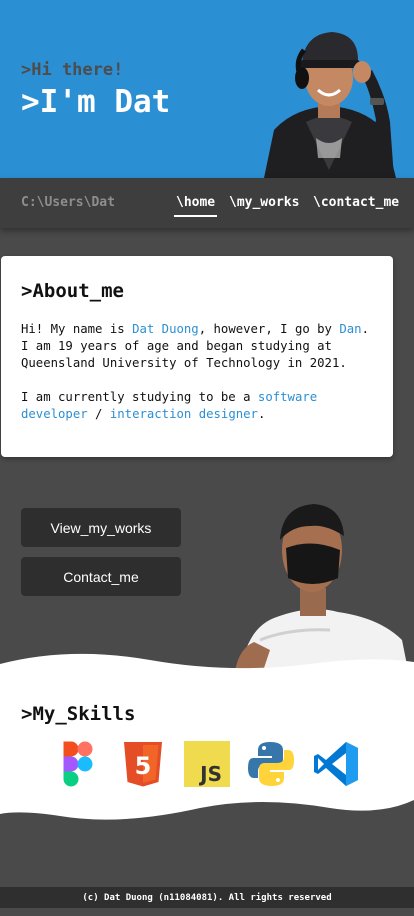  Describe the element at coordinates (96, 102) in the screenshot. I see `hero-name: >I'm Dat` at that location.